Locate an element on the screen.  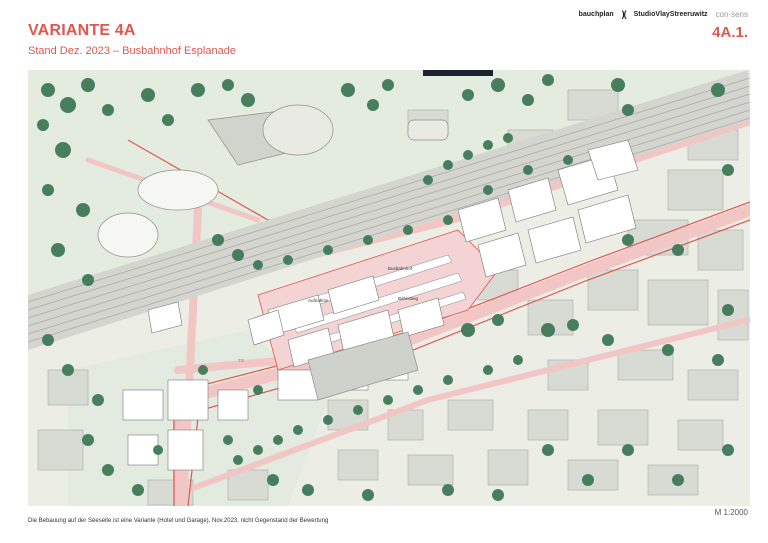
label-busbahnhof: Busbahnhof is located at coordinates (400, 268).